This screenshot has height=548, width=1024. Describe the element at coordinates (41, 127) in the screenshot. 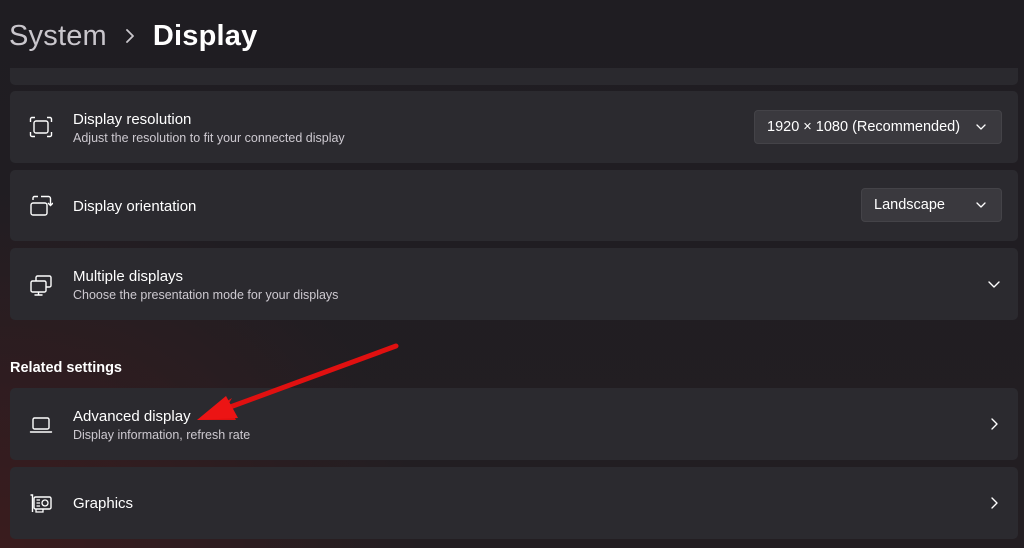

I see `resolution-icon` at that location.